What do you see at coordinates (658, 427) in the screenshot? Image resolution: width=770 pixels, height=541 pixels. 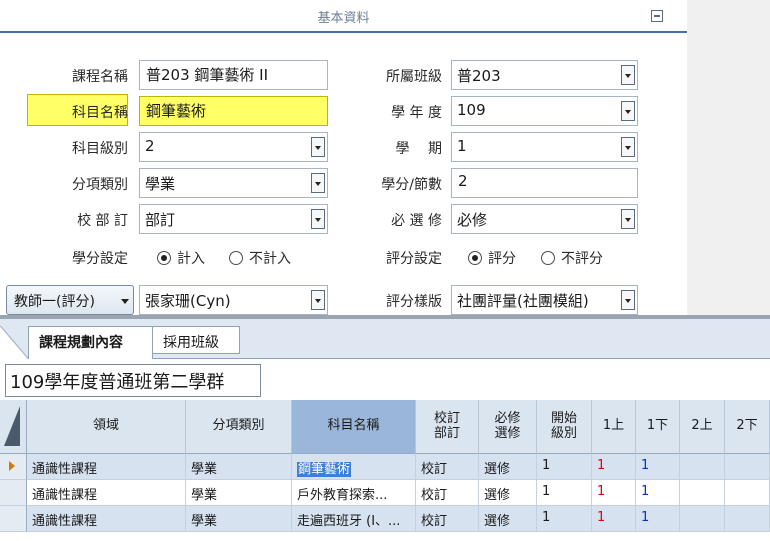 I see `col-header-1b: 1下` at bounding box center [658, 427].